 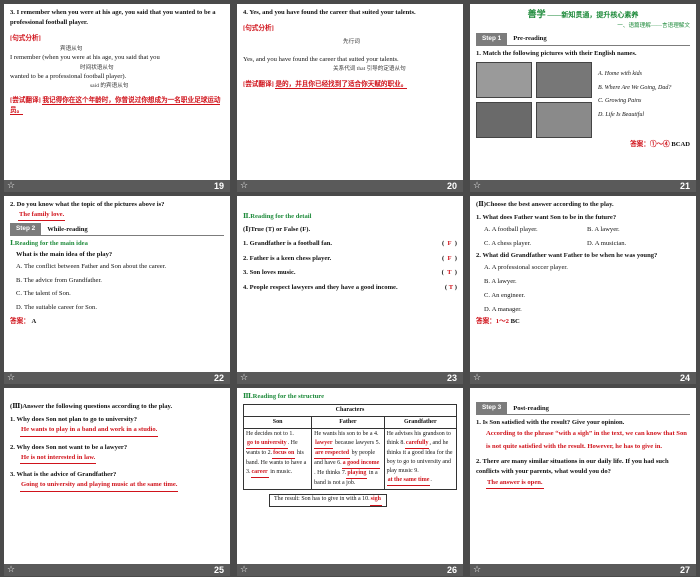 I want to click on blank-9: at the same time, so click(x=408, y=481).